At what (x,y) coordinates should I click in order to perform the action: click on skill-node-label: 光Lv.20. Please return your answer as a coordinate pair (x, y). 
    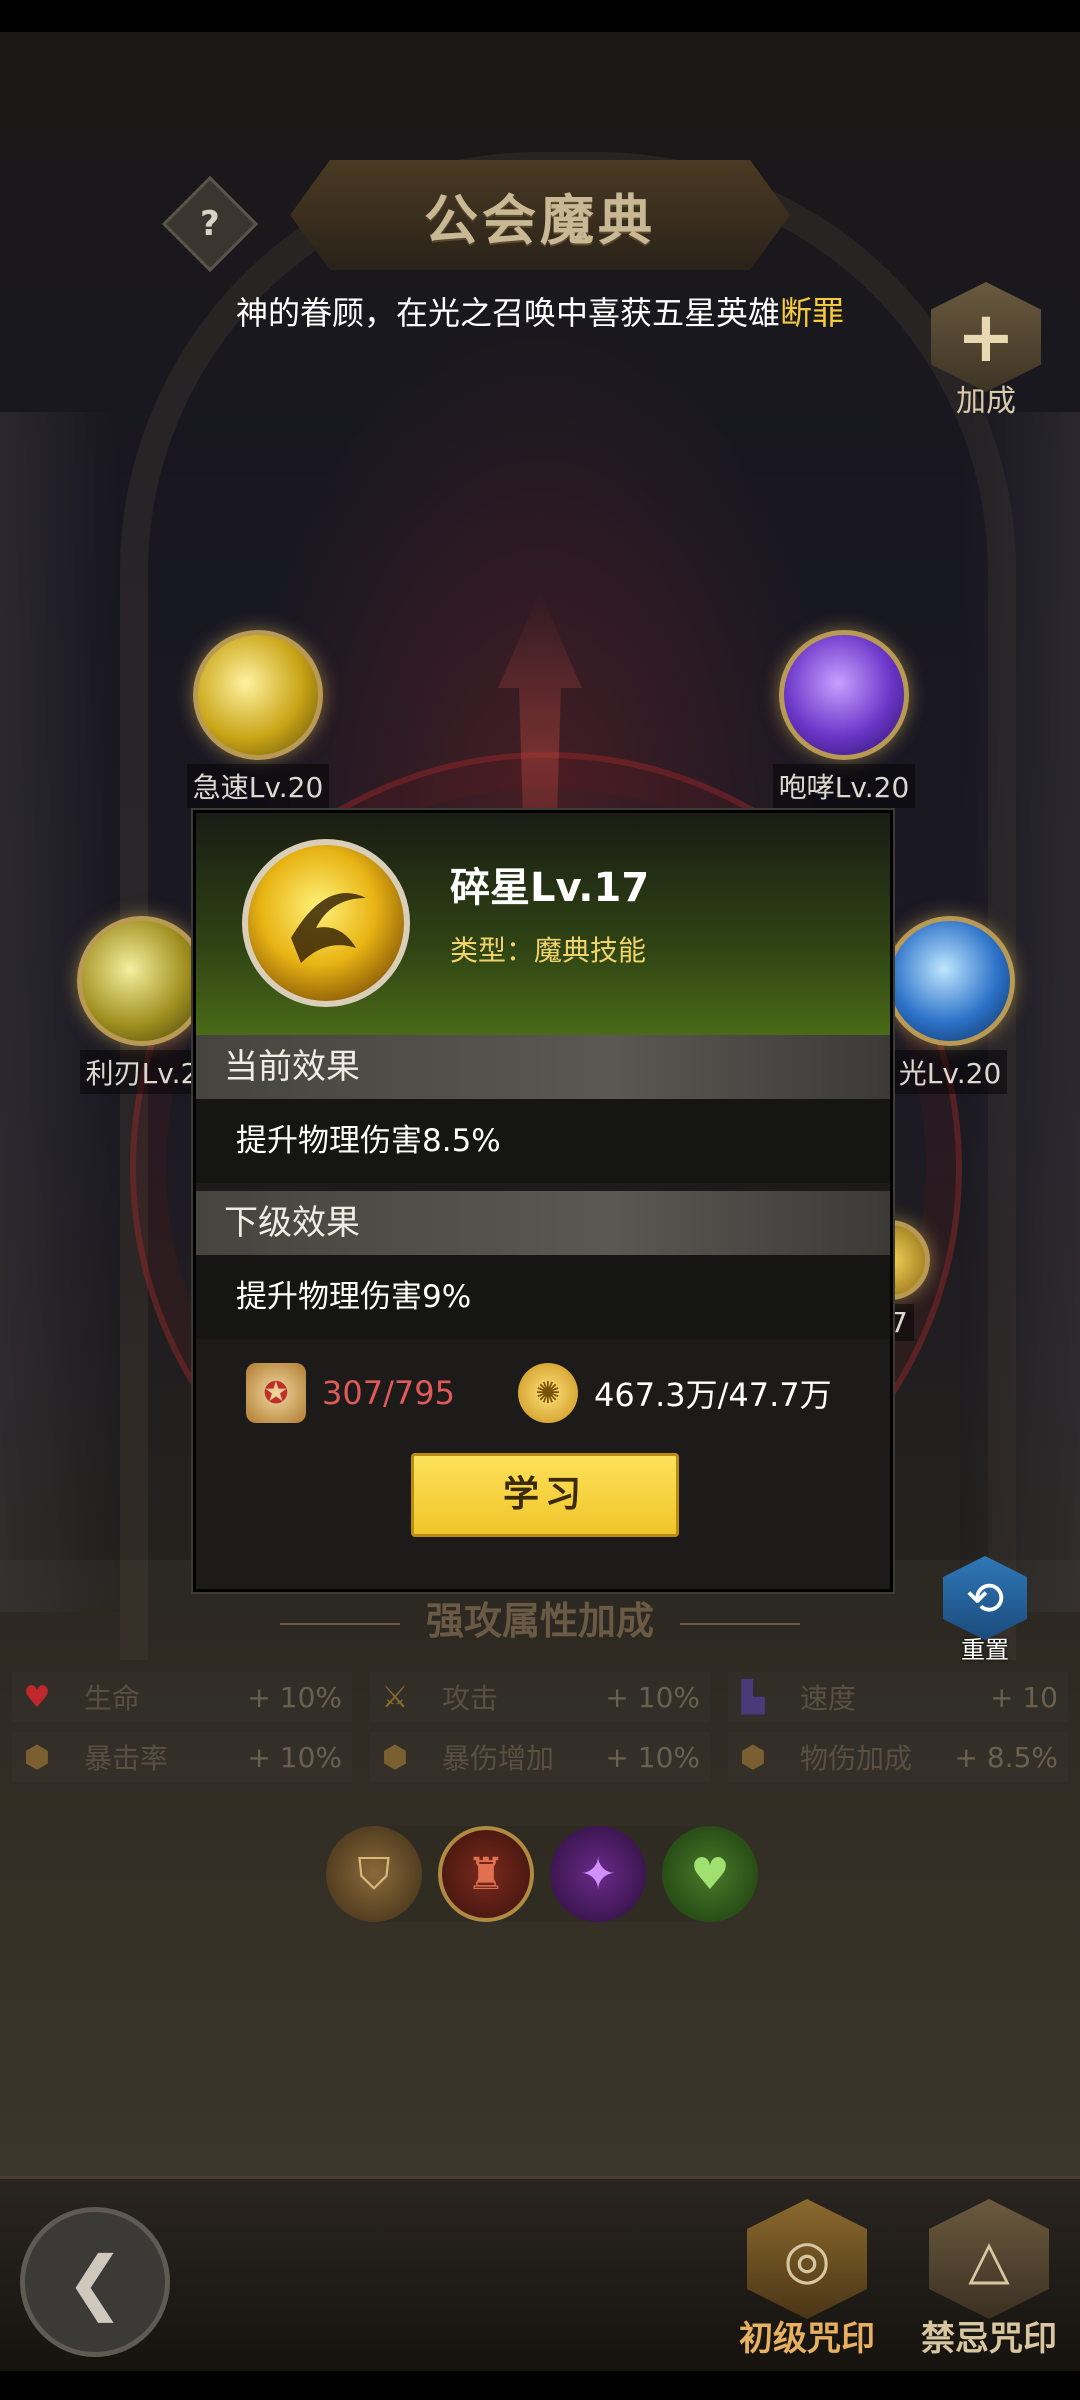
    Looking at the image, I should click on (950, 1072).